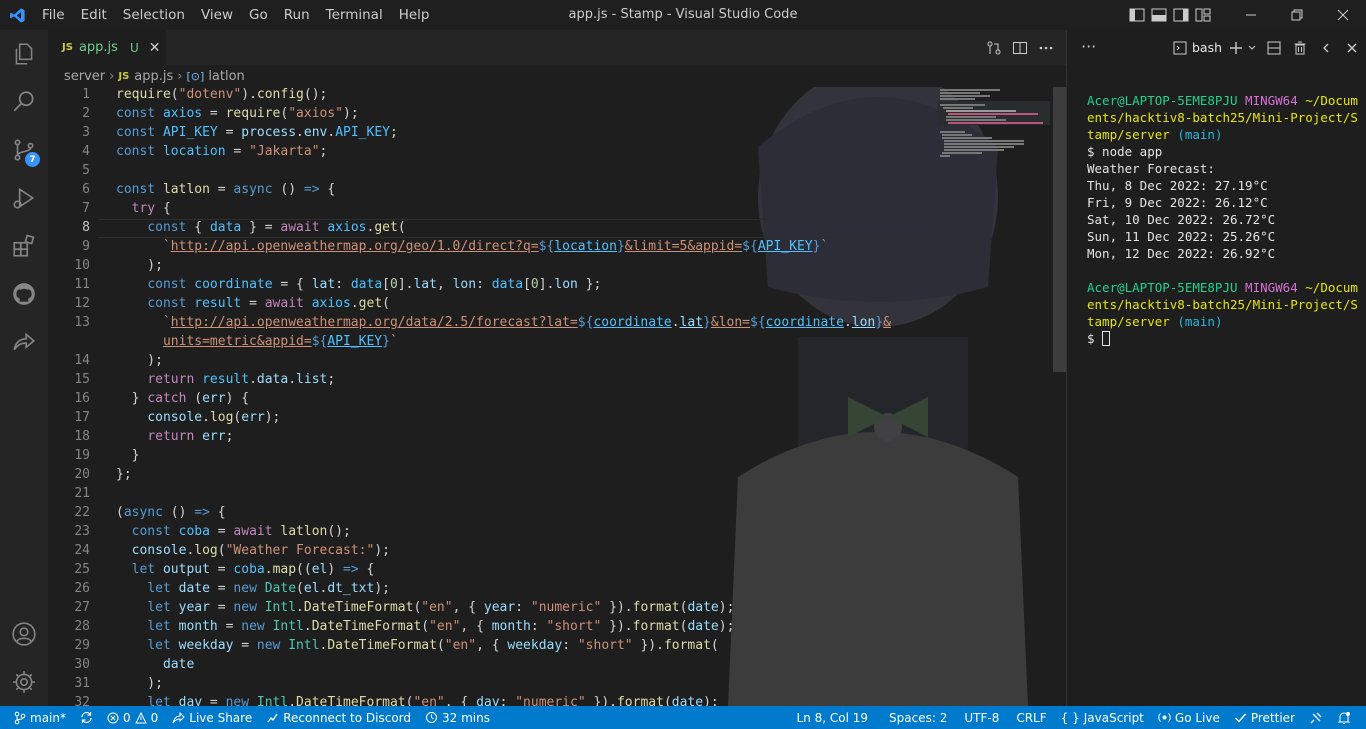 The width and height of the screenshot is (1366, 729). Describe the element at coordinates (94, 15) in the screenshot. I see `menu-item-edit: Edit` at that location.